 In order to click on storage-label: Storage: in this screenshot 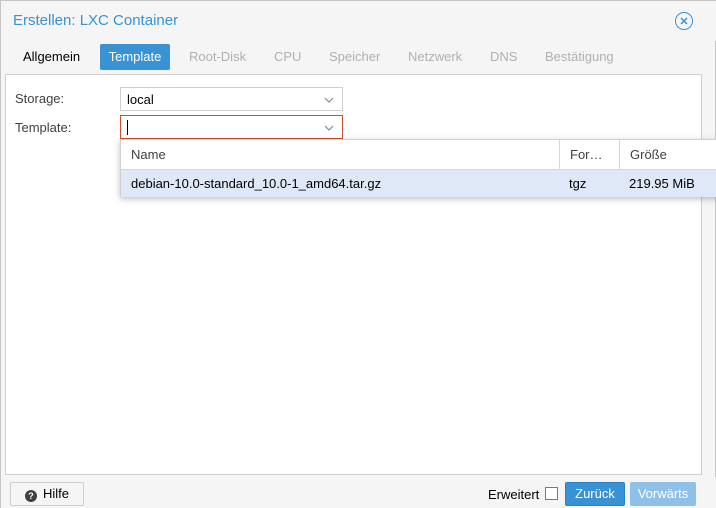, I will do `click(40, 98)`.